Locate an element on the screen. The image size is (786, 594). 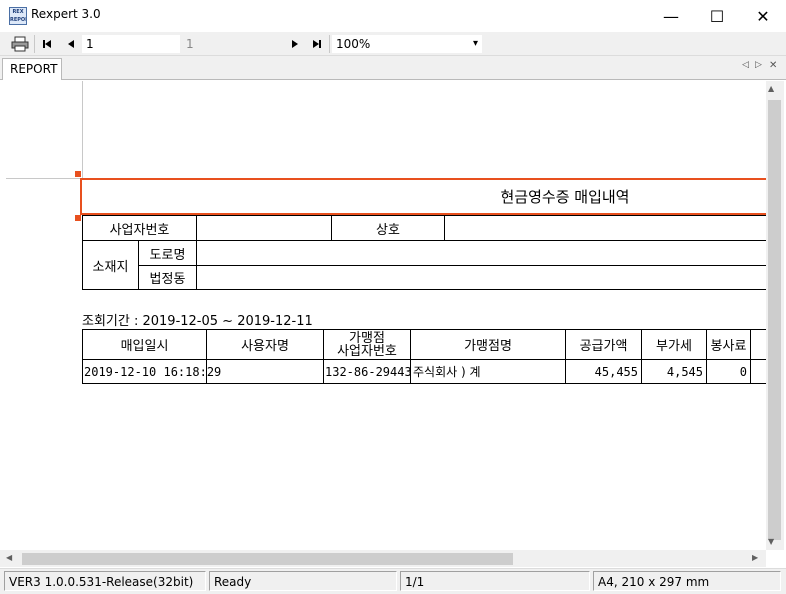
biz-no-label: 사업자번호 is located at coordinates (139, 230).